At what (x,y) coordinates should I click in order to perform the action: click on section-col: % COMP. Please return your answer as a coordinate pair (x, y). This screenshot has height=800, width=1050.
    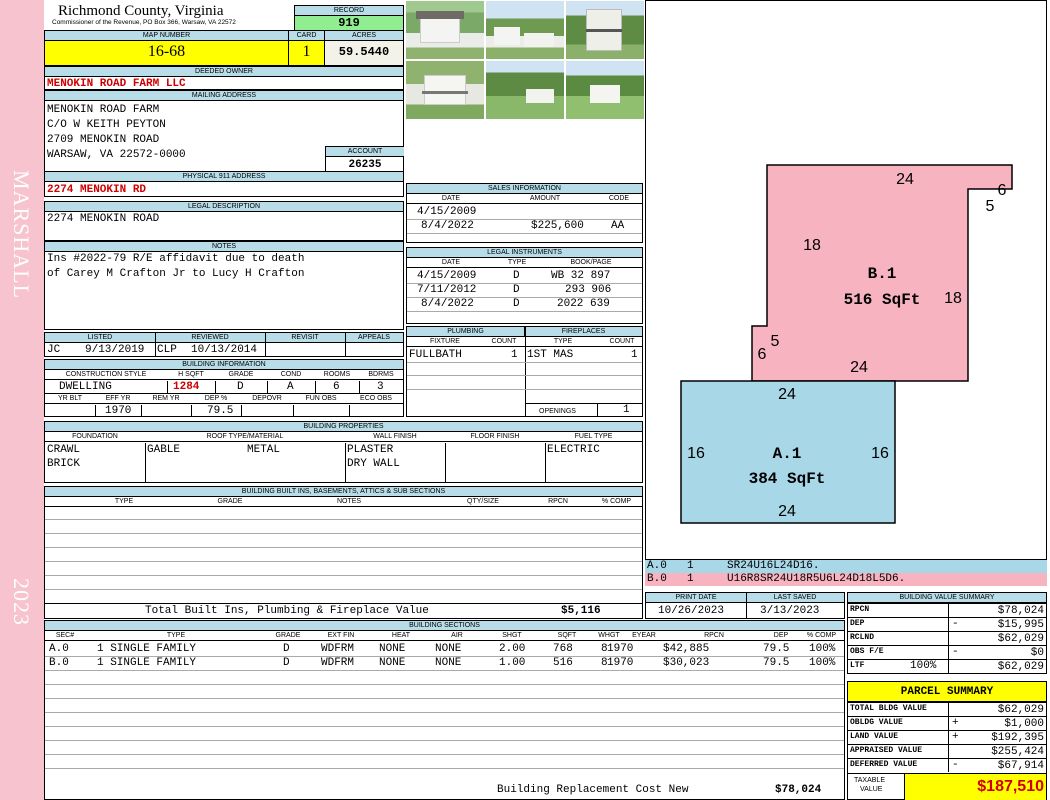
    Looking at the image, I should click on (821, 635).